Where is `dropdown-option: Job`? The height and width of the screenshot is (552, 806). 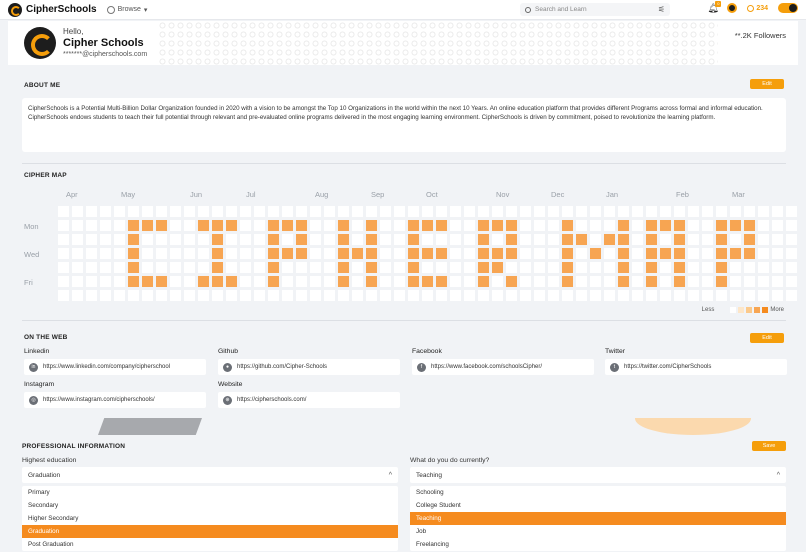 dropdown-option: Job is located at coordinates (598, 531).